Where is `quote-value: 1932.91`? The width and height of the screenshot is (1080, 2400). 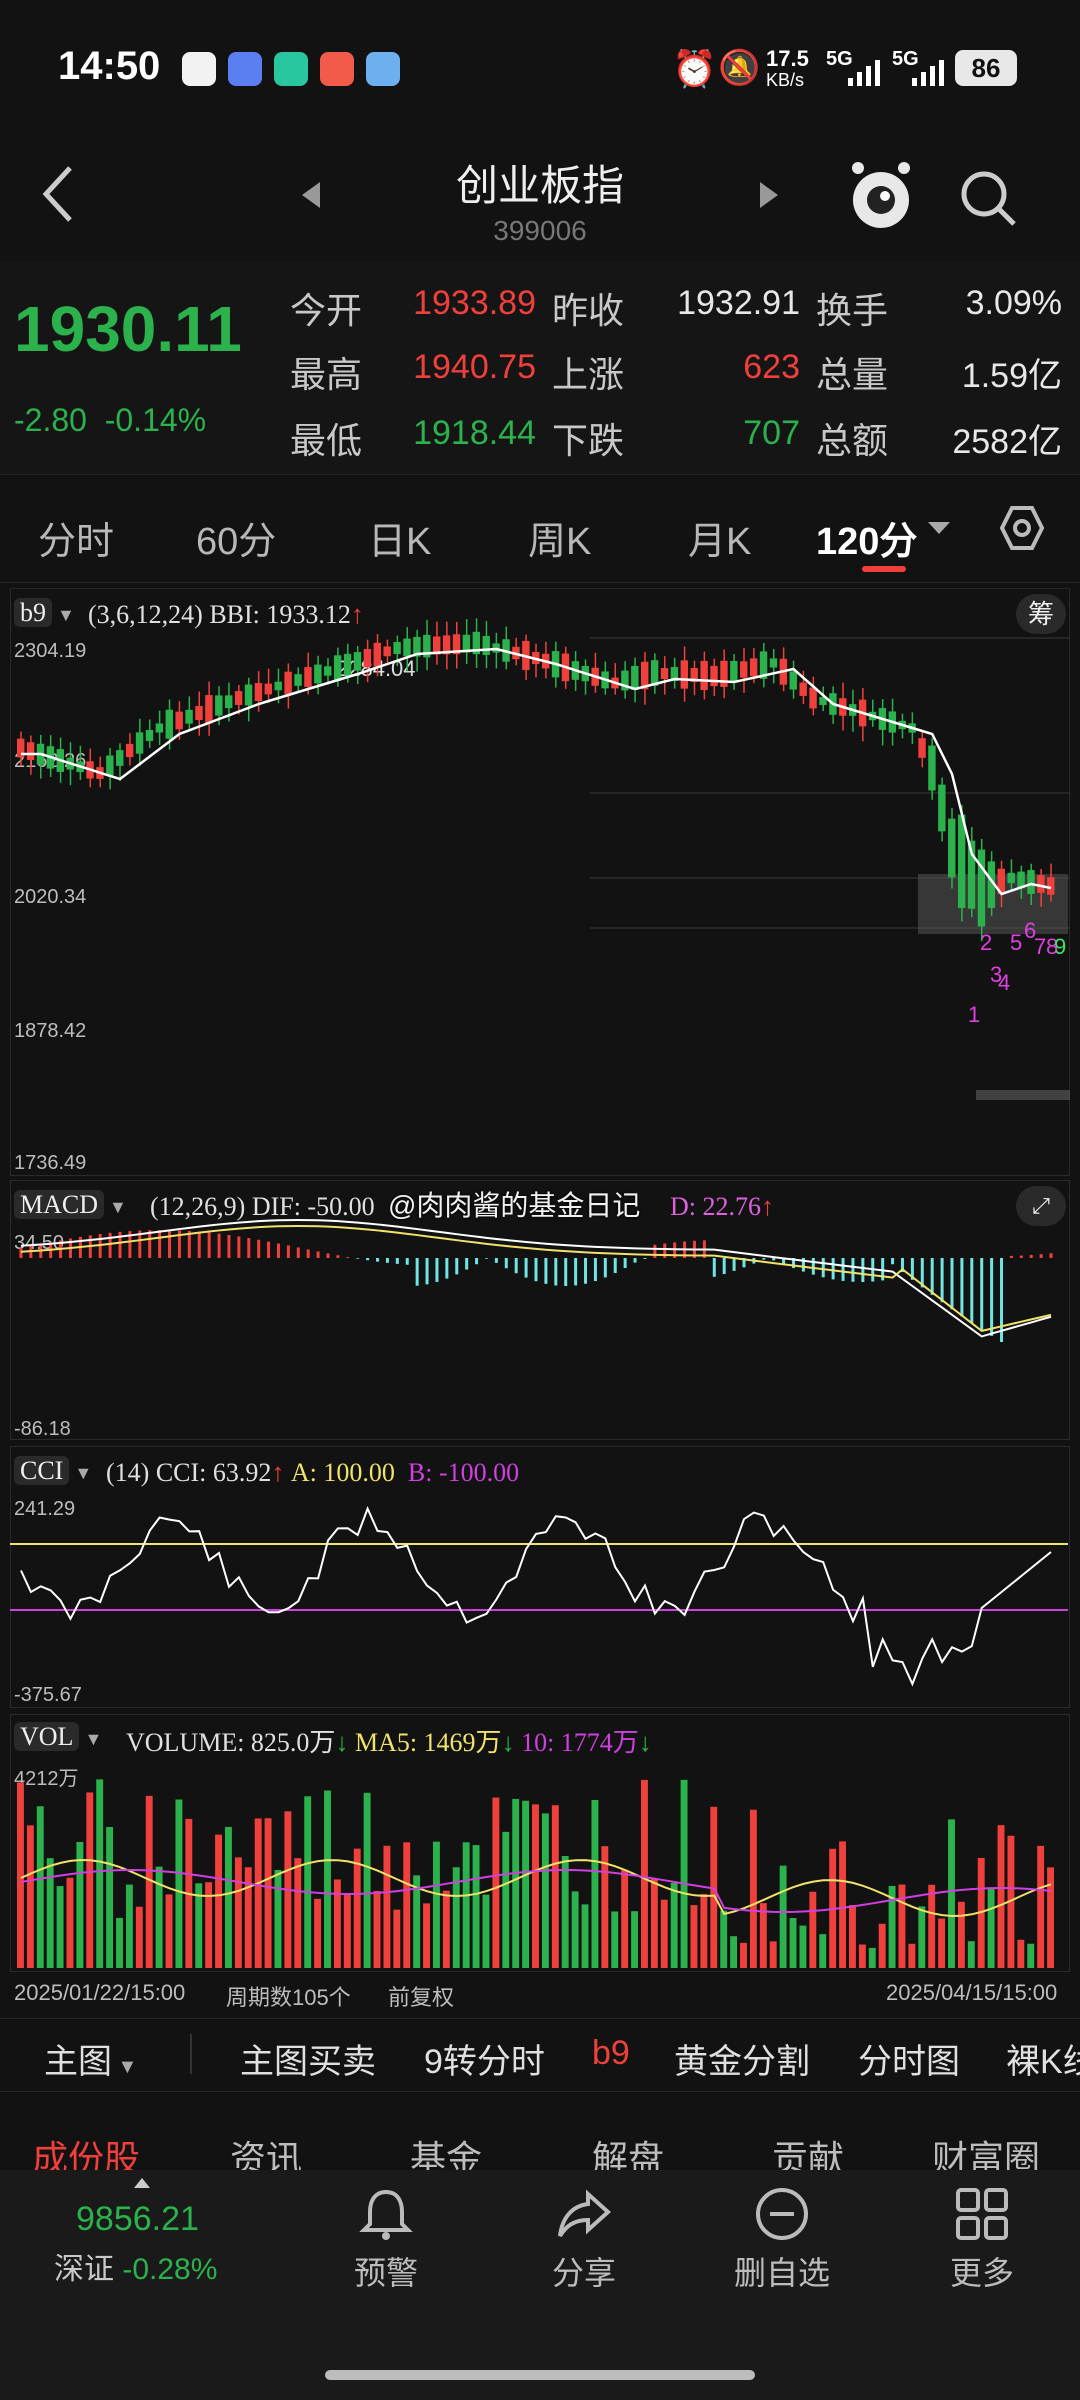
quote-value: 1932.91 is located at coordinates (738, 303).